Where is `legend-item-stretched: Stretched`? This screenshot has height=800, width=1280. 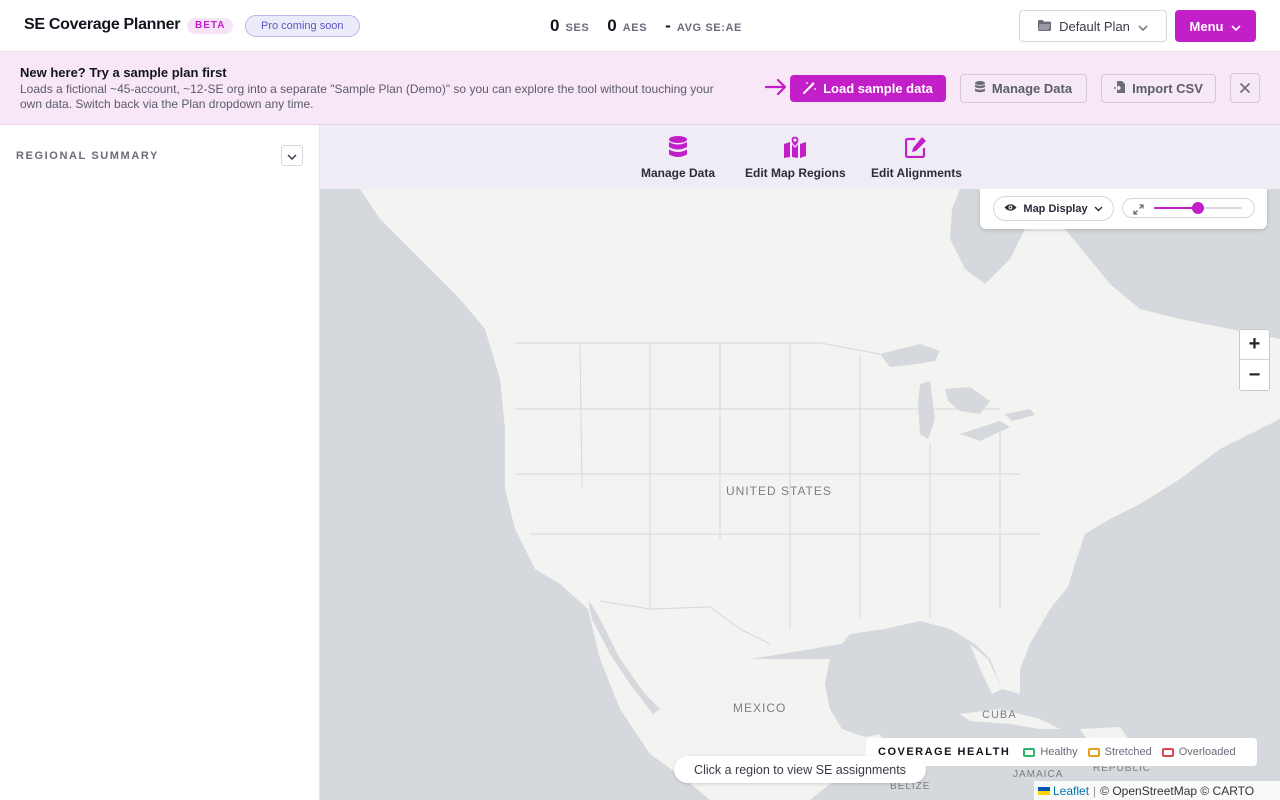 legend-item-stretched: Stretched is located at coordinates (1119, 752).